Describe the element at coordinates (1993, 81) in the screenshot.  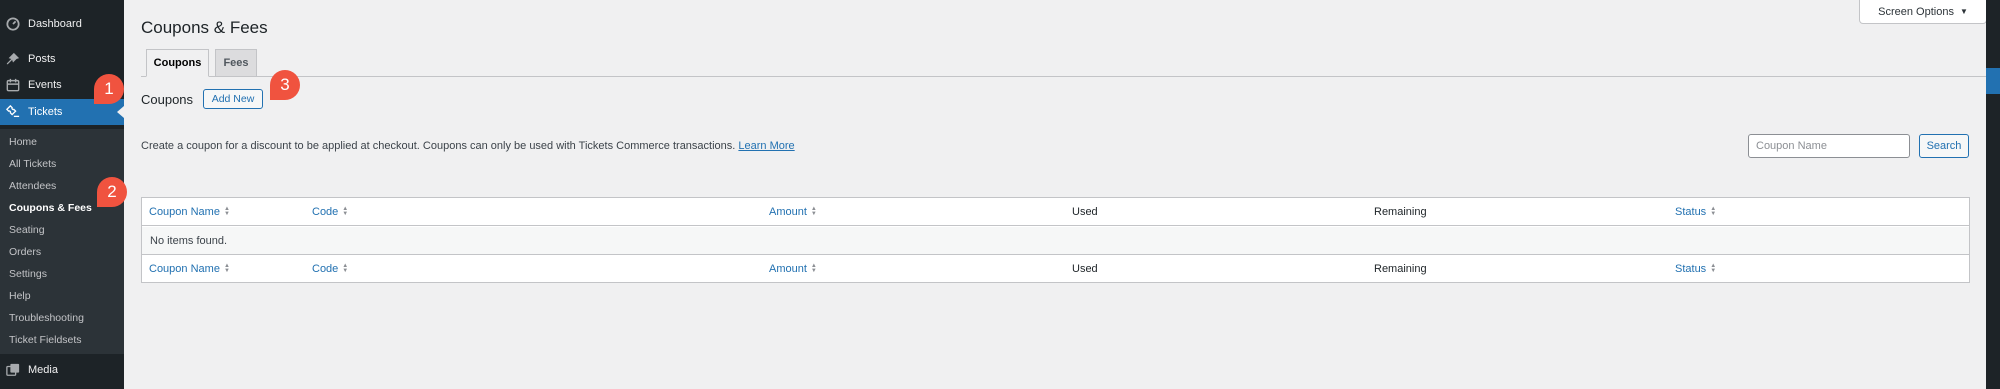
I see `right-strip-highlight` at that location.